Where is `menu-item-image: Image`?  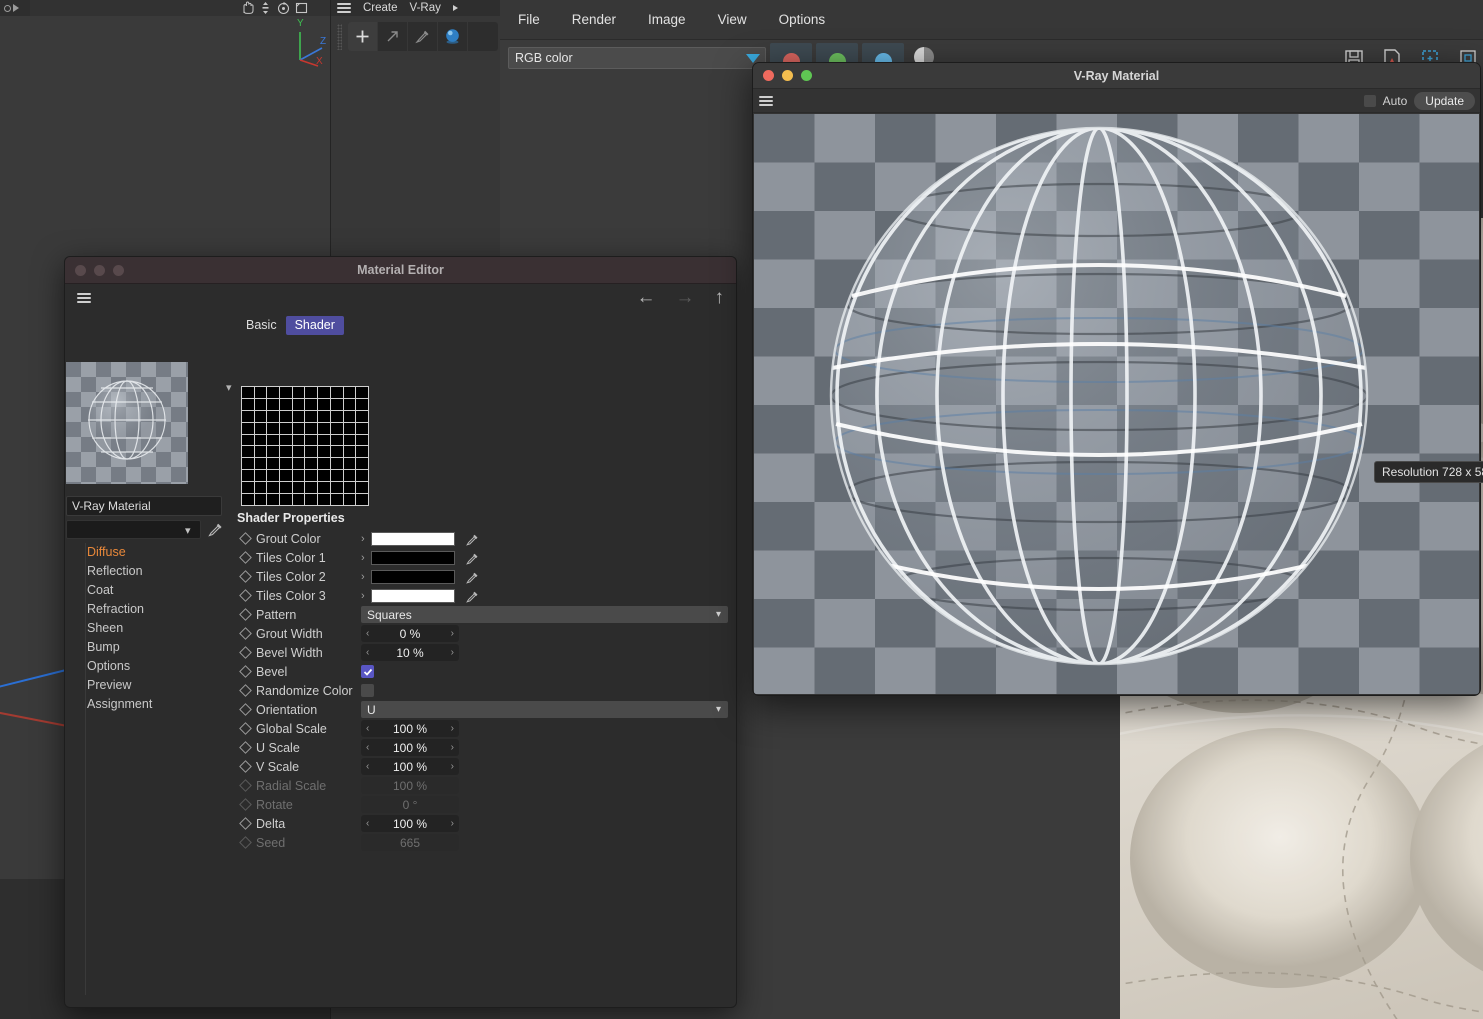 menu-item-image: Image is located at coordinates (667, 19).